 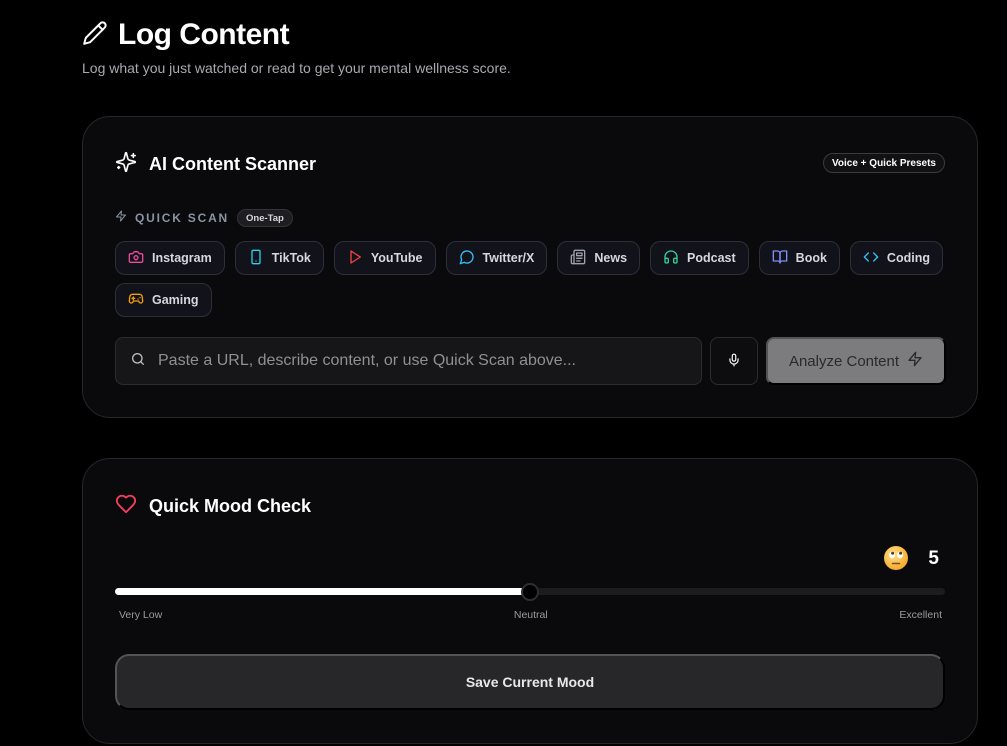 What do you see at coordinates (578, 258) in the screenshot?
I see `newspaper-icon` at bounding box center [578, 258].